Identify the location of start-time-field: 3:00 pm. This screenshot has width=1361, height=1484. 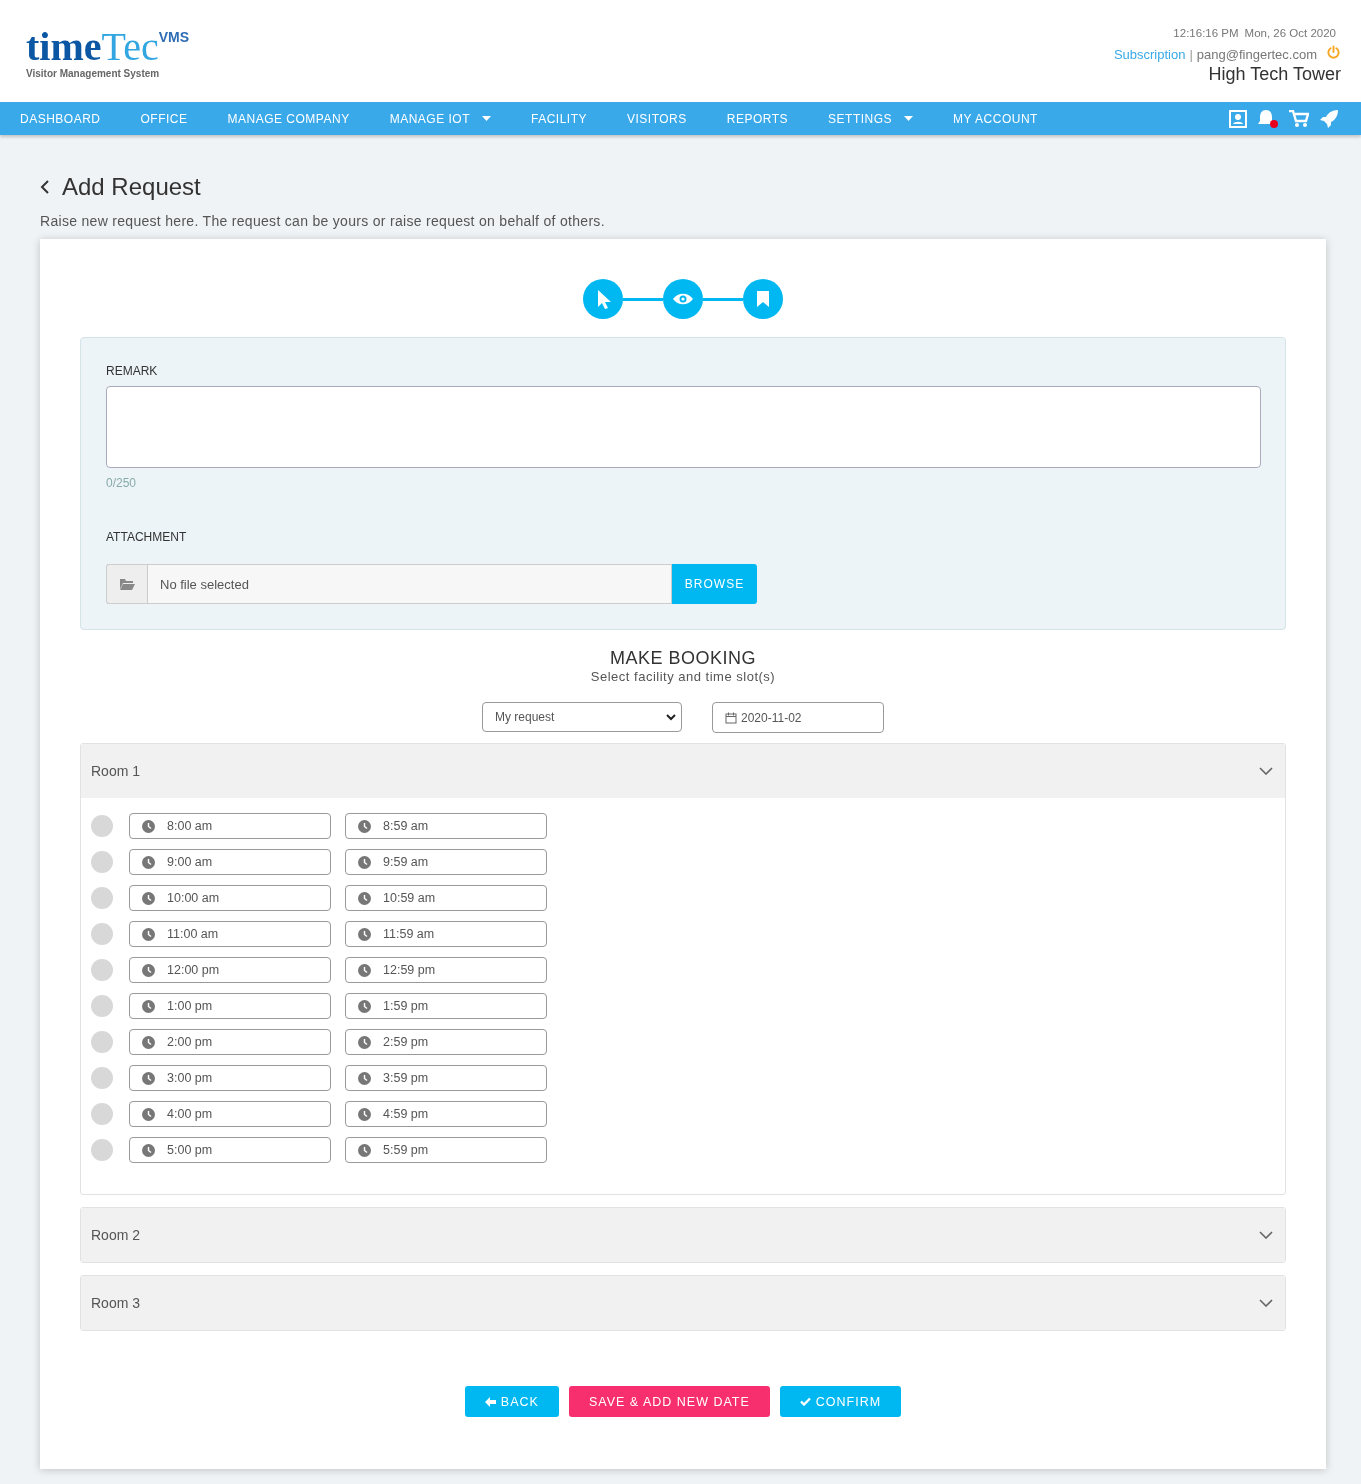
(230, 1078).